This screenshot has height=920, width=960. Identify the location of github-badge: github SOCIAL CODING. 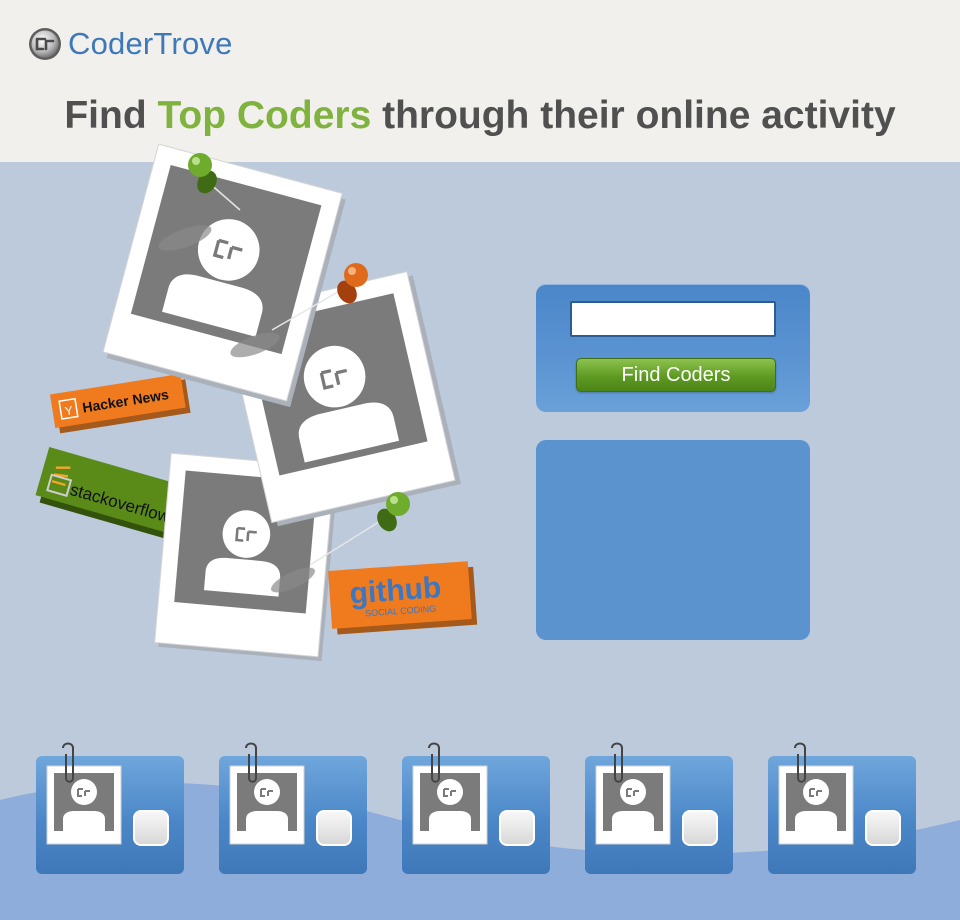
(403, 598).